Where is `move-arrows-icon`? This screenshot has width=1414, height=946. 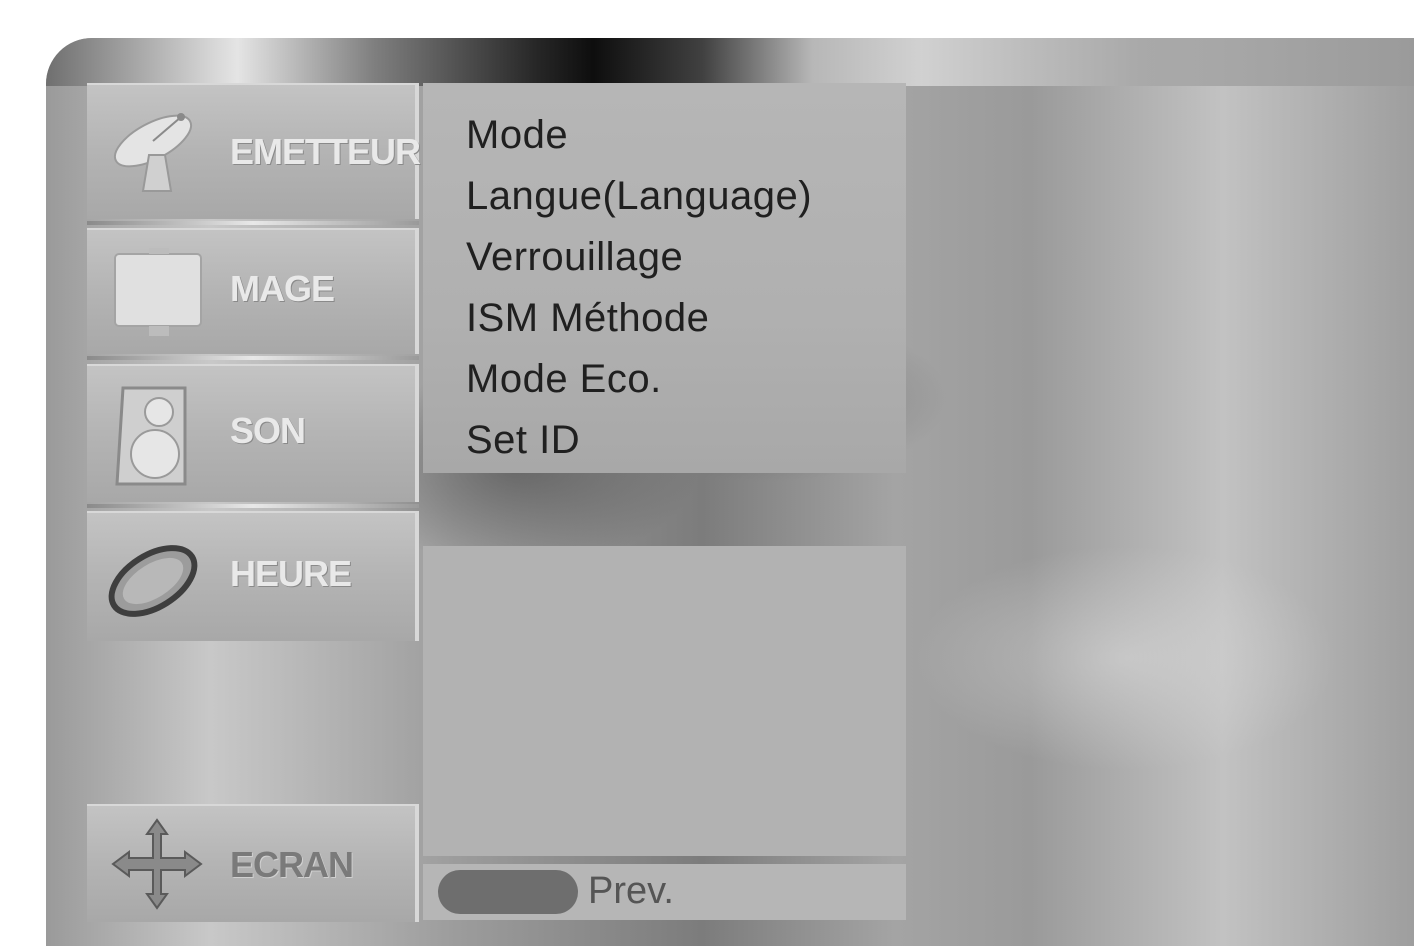
move-arrows-icon is located at coordinates (157, 864).